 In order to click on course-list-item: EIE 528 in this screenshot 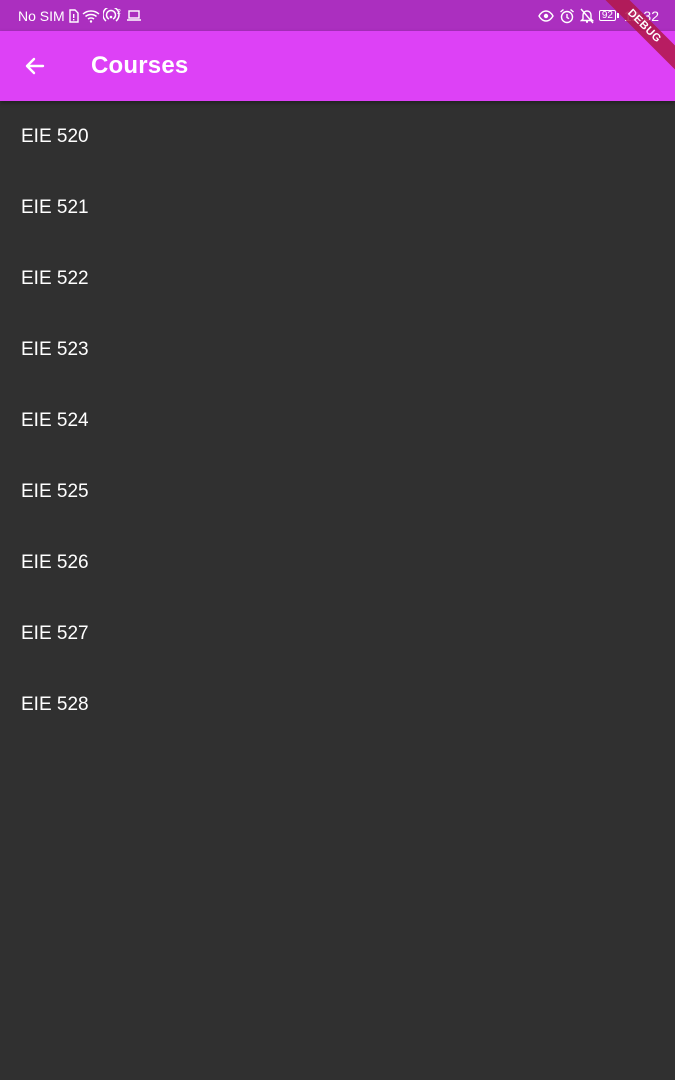, I will do `click(337, 704)`.